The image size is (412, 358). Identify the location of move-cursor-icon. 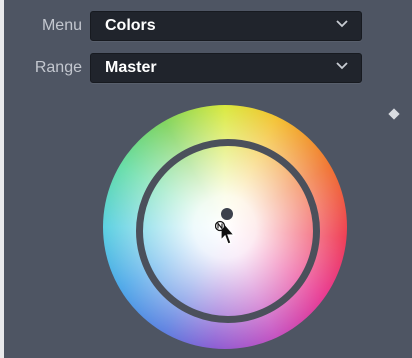
(225, 231).